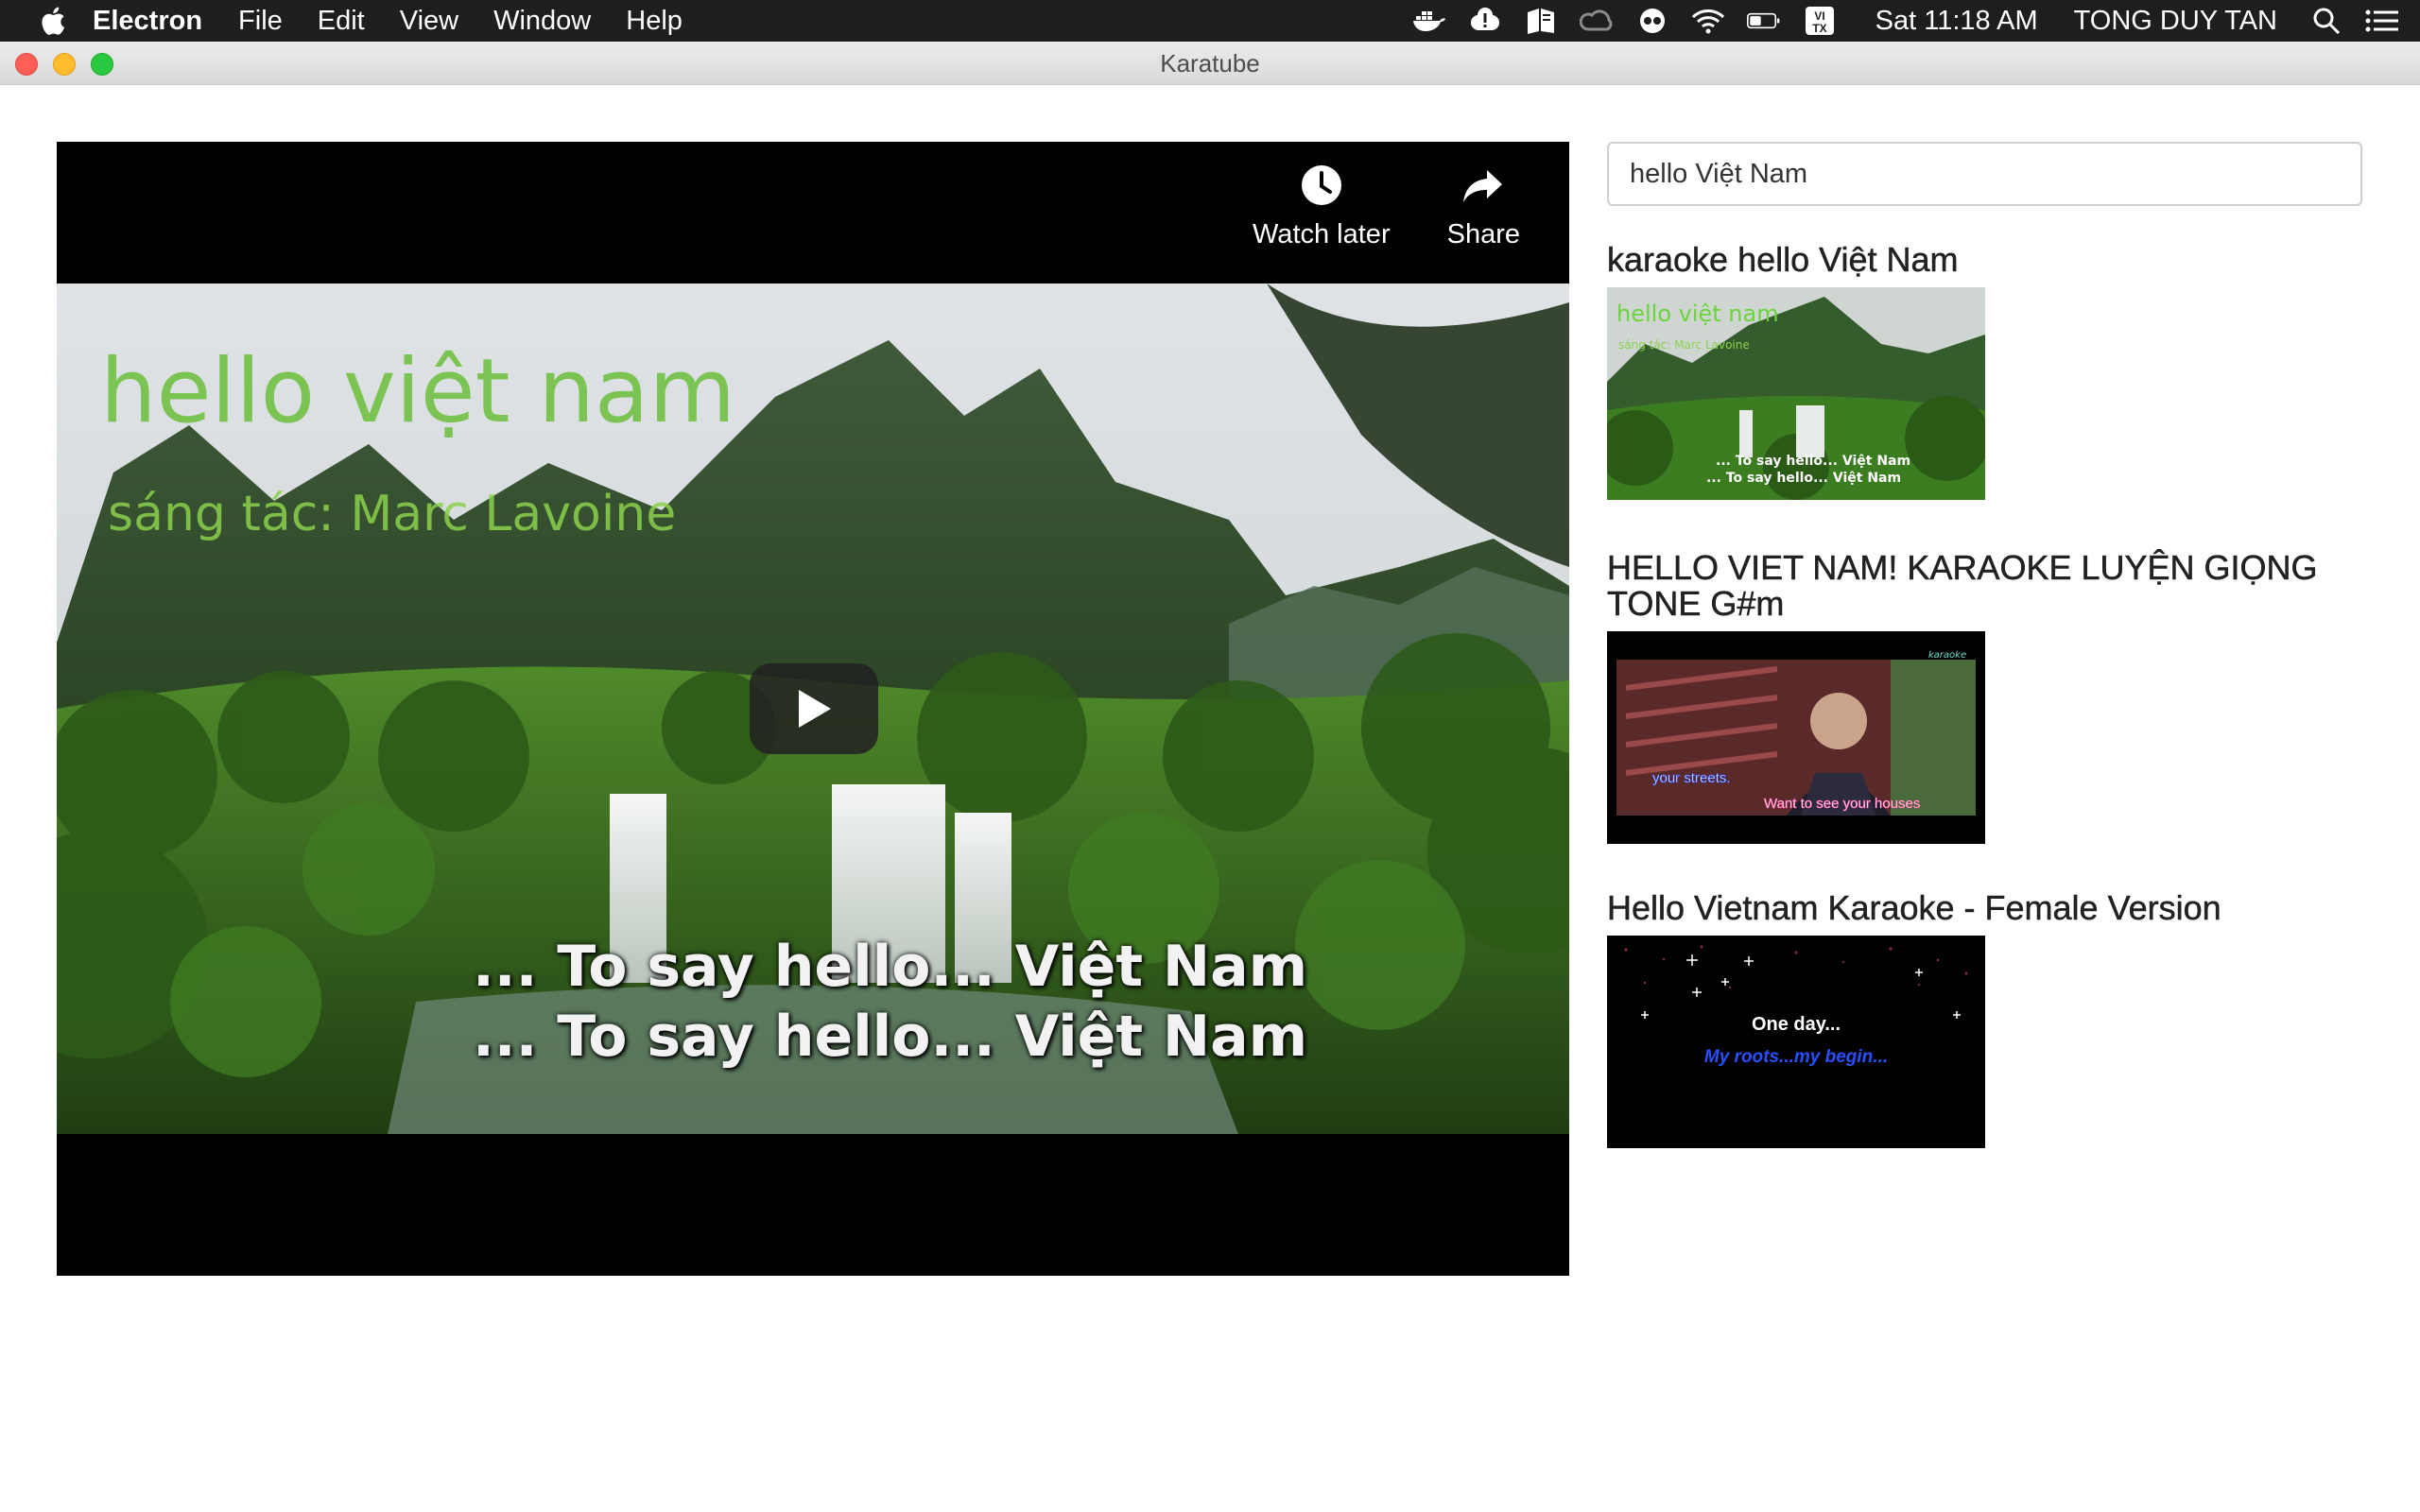  What do you see at coordinates (1708, 21) in the screenshot?
I see `wifi-icon` at bounding box center [1708, 21].